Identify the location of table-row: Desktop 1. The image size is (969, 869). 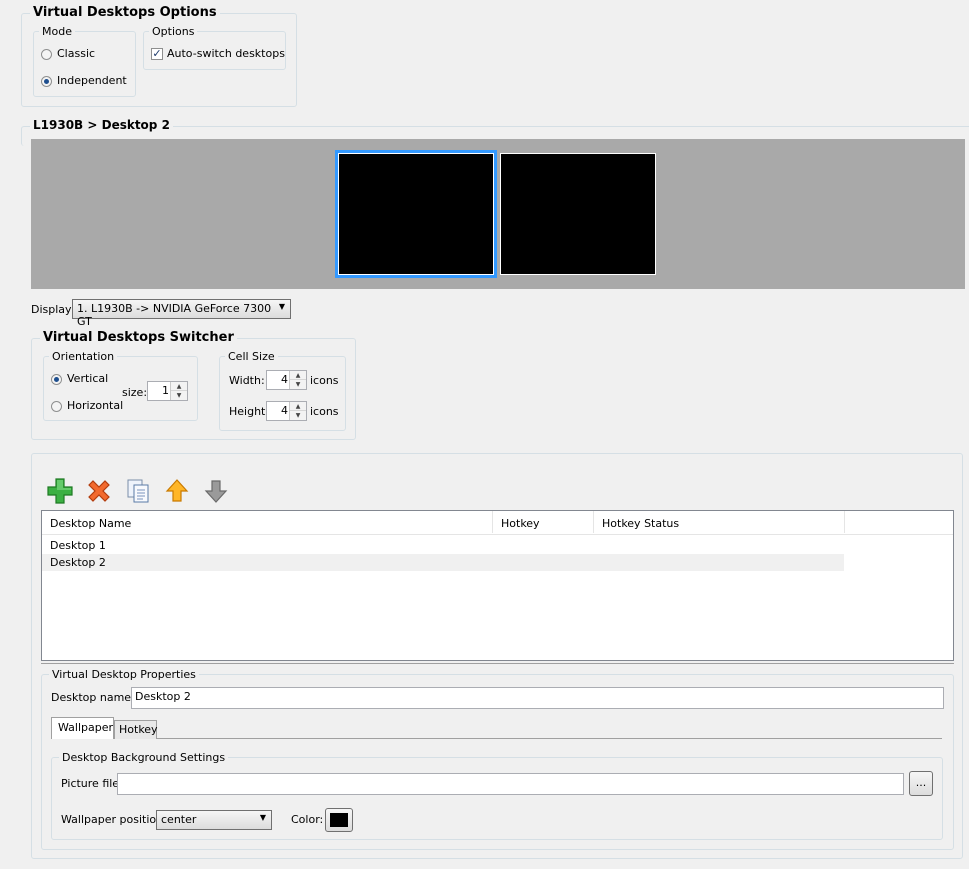
(443, 545).